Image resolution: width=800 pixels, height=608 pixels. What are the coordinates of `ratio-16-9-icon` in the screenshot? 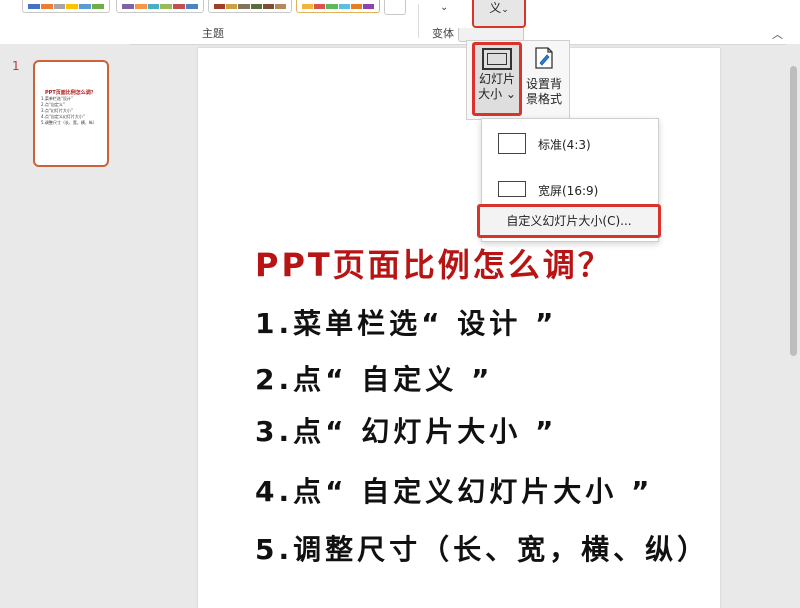 It's located at (512, 189).